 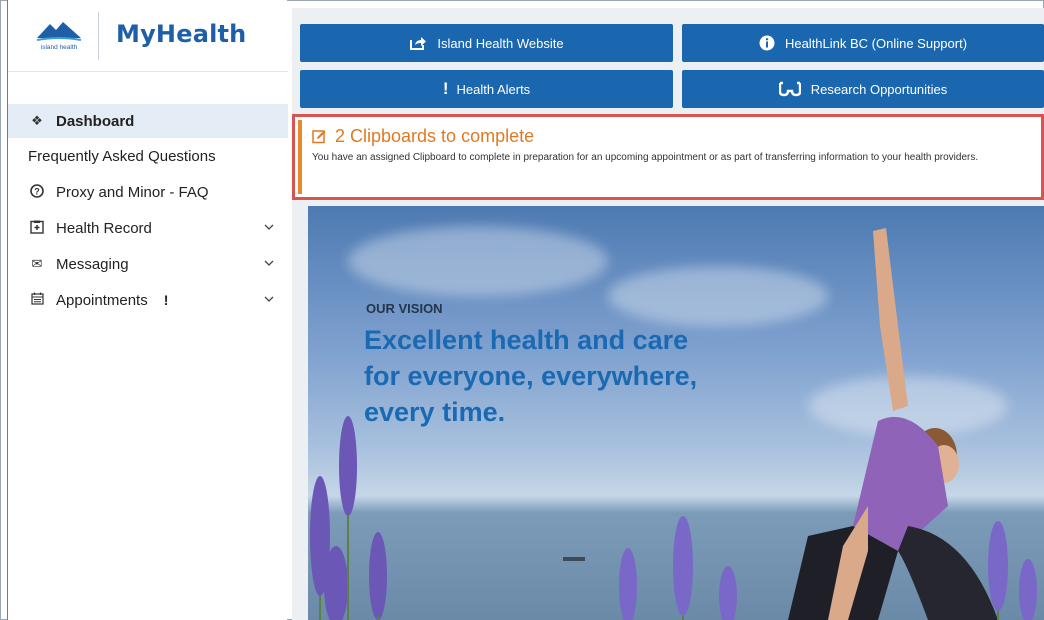 I want to click on exclamation-icon: !, so click(x=445, y=88).